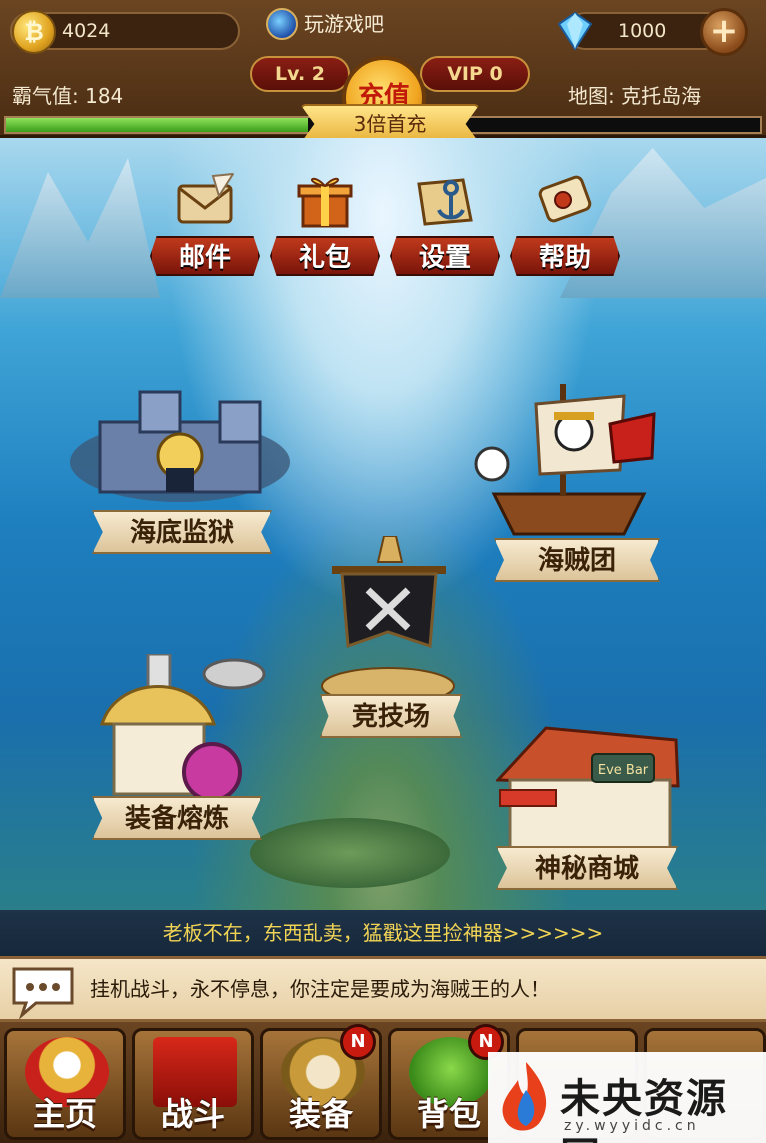  I want to click on add-gems-button: +, so click(724, 32).